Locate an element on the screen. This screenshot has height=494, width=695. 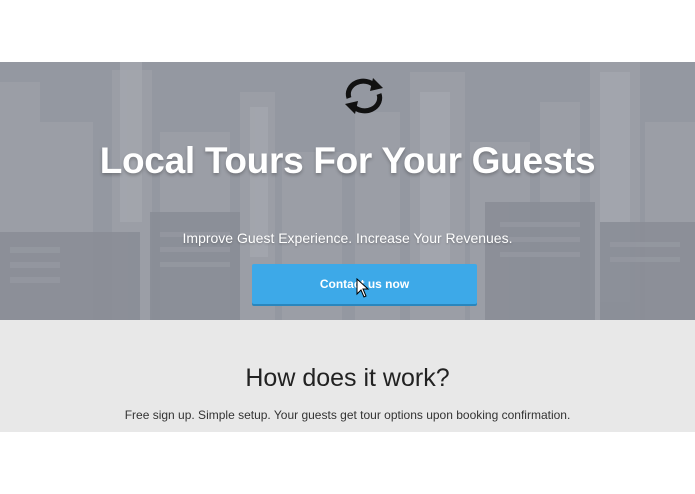
top-letterbox is located at coordinates (347, 31).